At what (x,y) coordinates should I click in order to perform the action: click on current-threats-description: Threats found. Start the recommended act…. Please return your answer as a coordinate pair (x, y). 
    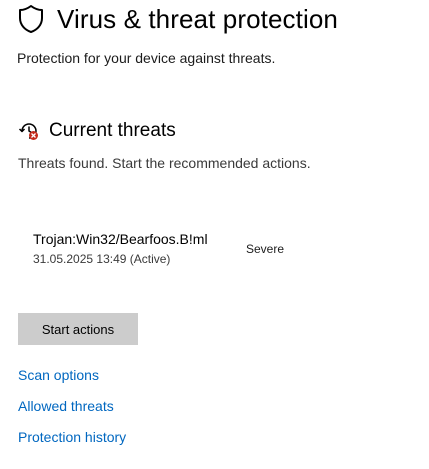
    Looking at the image, I should click on (164, 163).